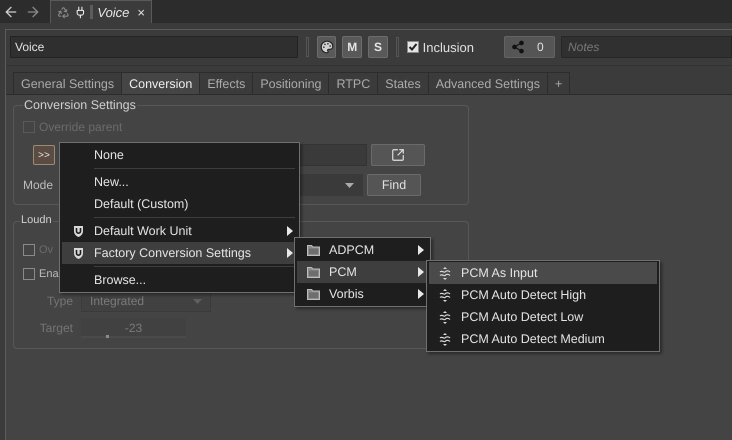 The height and width of the screenshot is (440, 732). I want to click on recycle-icon, so click(63, 12).